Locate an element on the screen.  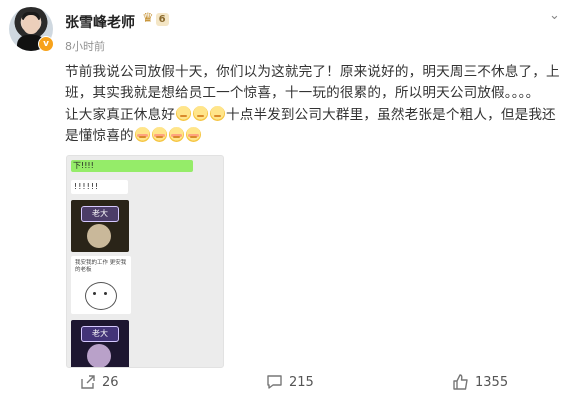
like-icon is located at coordinates (460, 382).